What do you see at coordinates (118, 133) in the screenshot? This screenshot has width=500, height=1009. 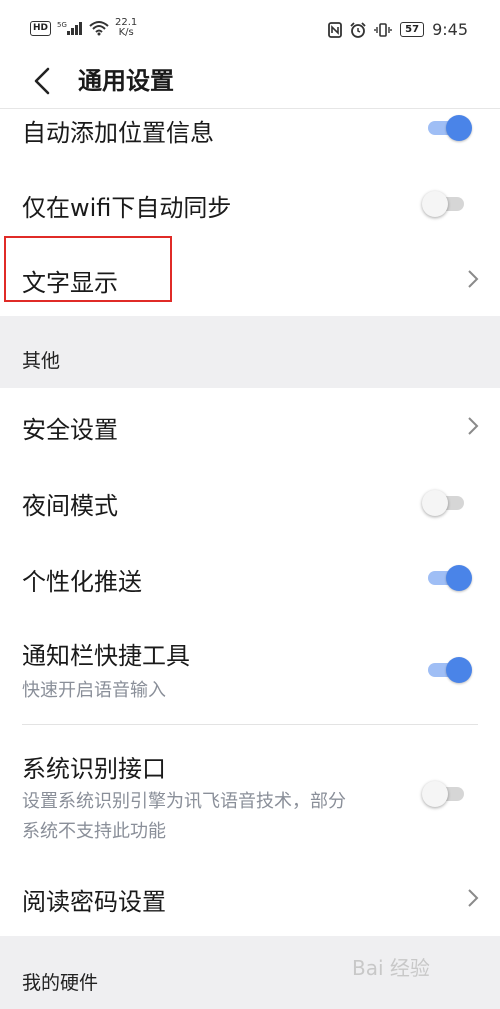 I see `setting-label: 自动添加位置信息` at bounding box center [118, 133].